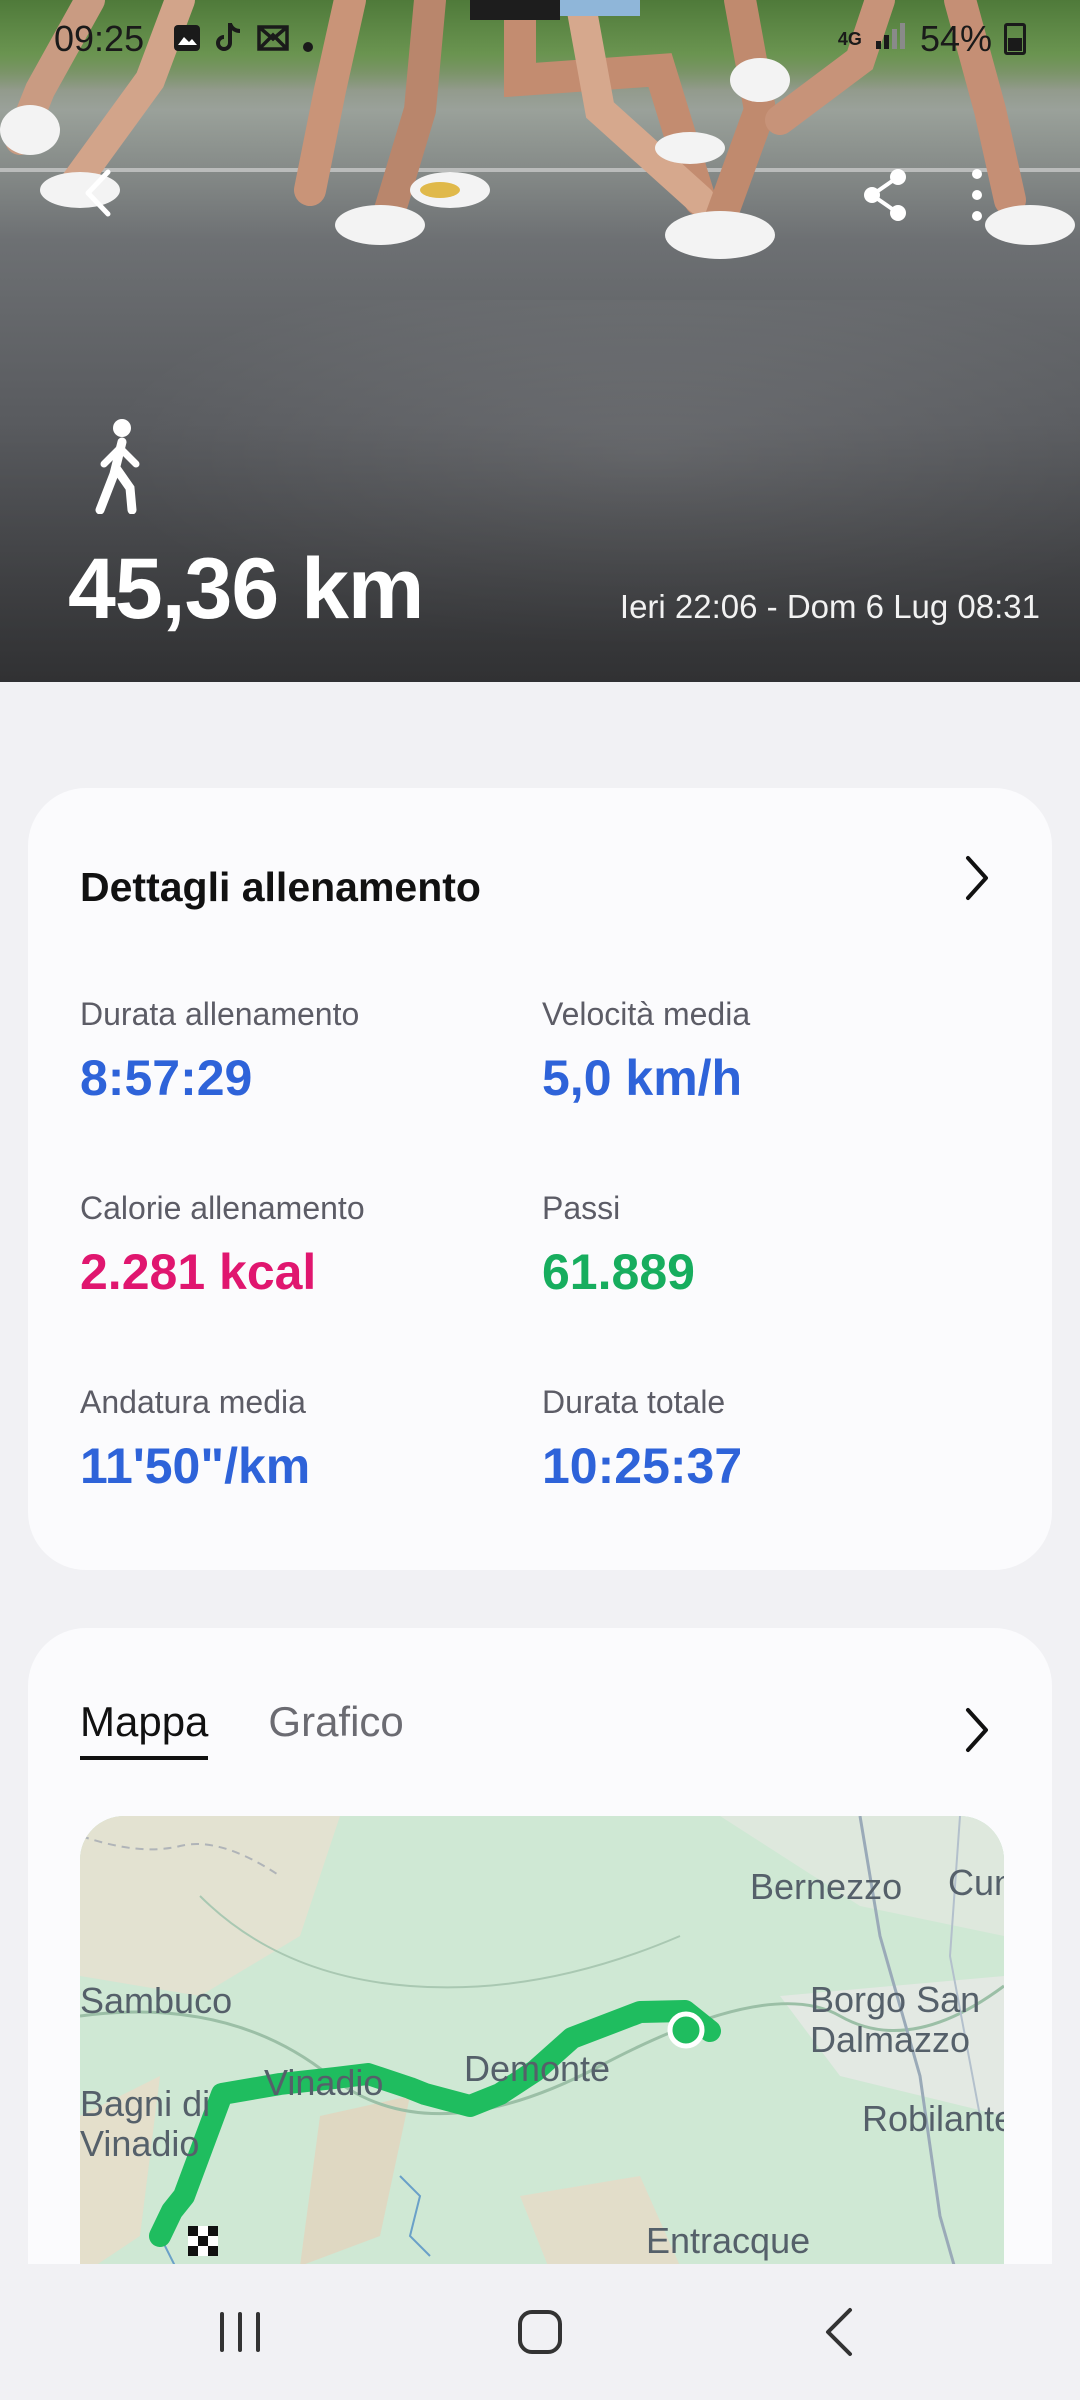  I want to click on stat-calories: Calorie allenamento 2.281 kcal, so click(300, 1245).